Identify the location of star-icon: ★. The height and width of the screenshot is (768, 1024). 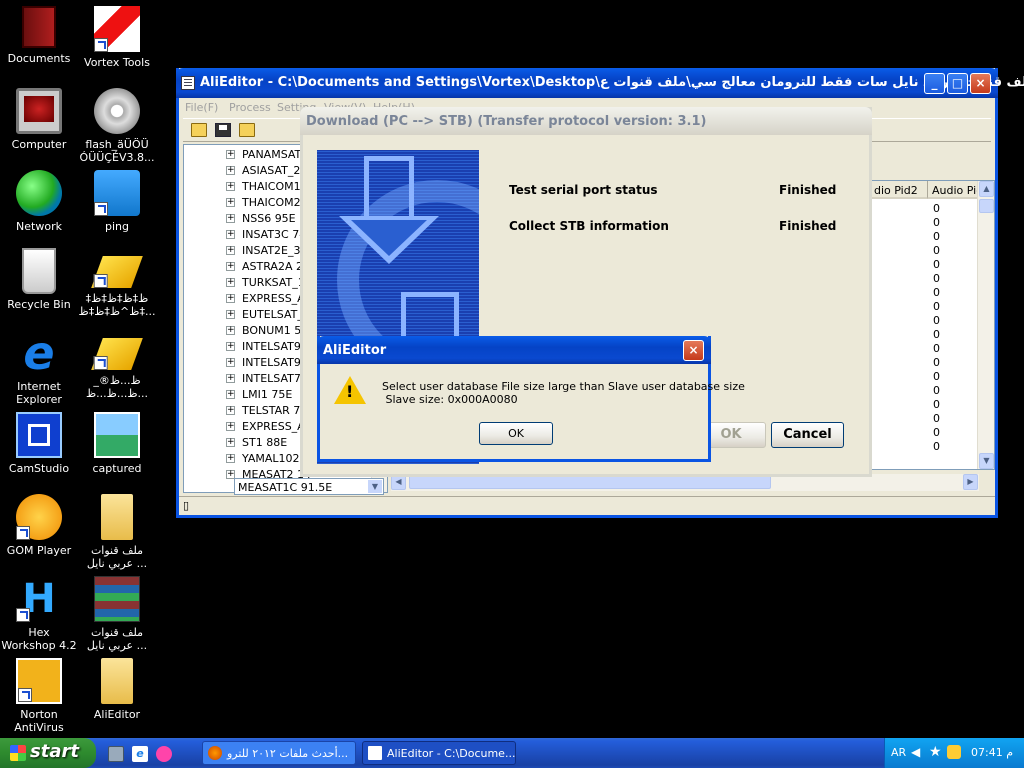
(935, 752).